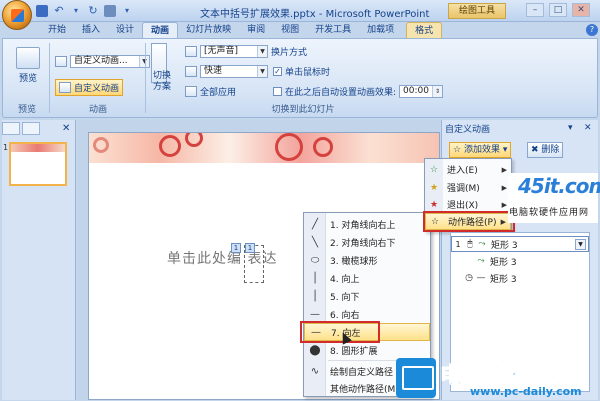 The width and height of the screenshot is (600, 401). I want to click on menu-item-label: 绘制自定义路径, so click(362, 372).